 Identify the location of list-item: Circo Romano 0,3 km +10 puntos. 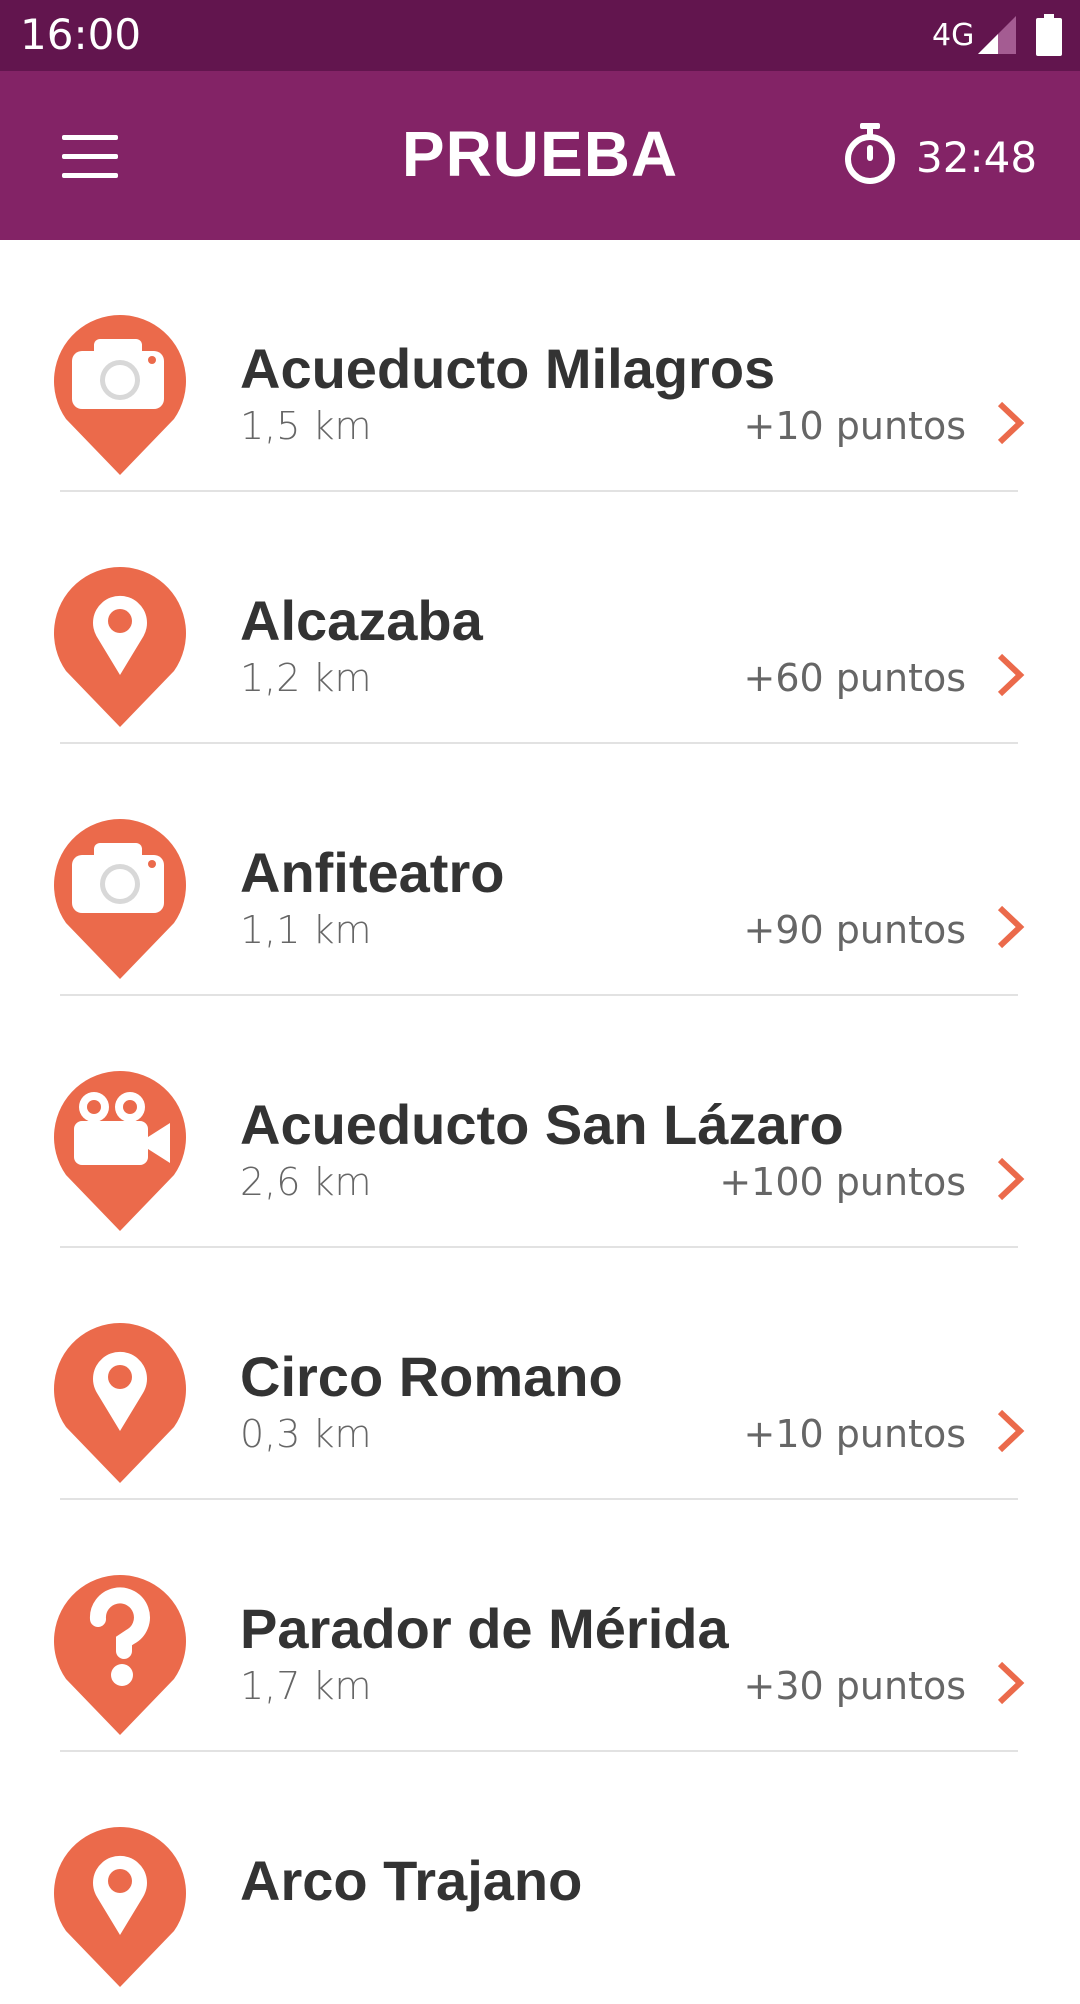
(540, 1374).